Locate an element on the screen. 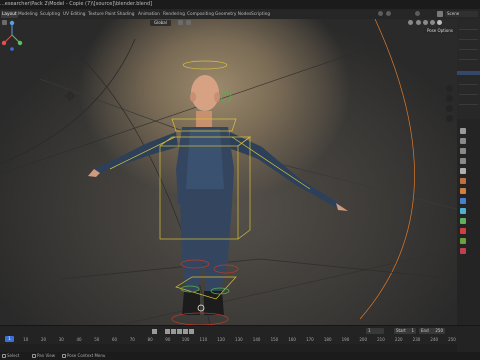  current-frame-field: 1 is located at coordinates (375, 331).